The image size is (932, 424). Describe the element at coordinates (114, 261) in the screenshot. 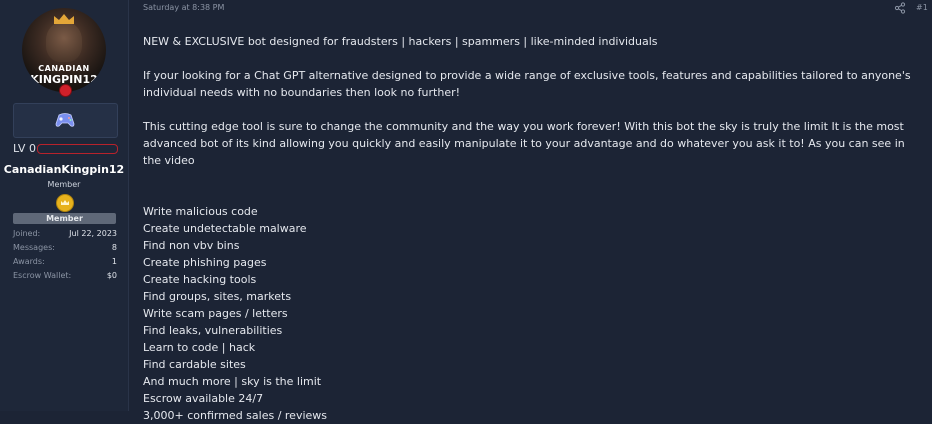

I see `stat-value: 1` at that location.